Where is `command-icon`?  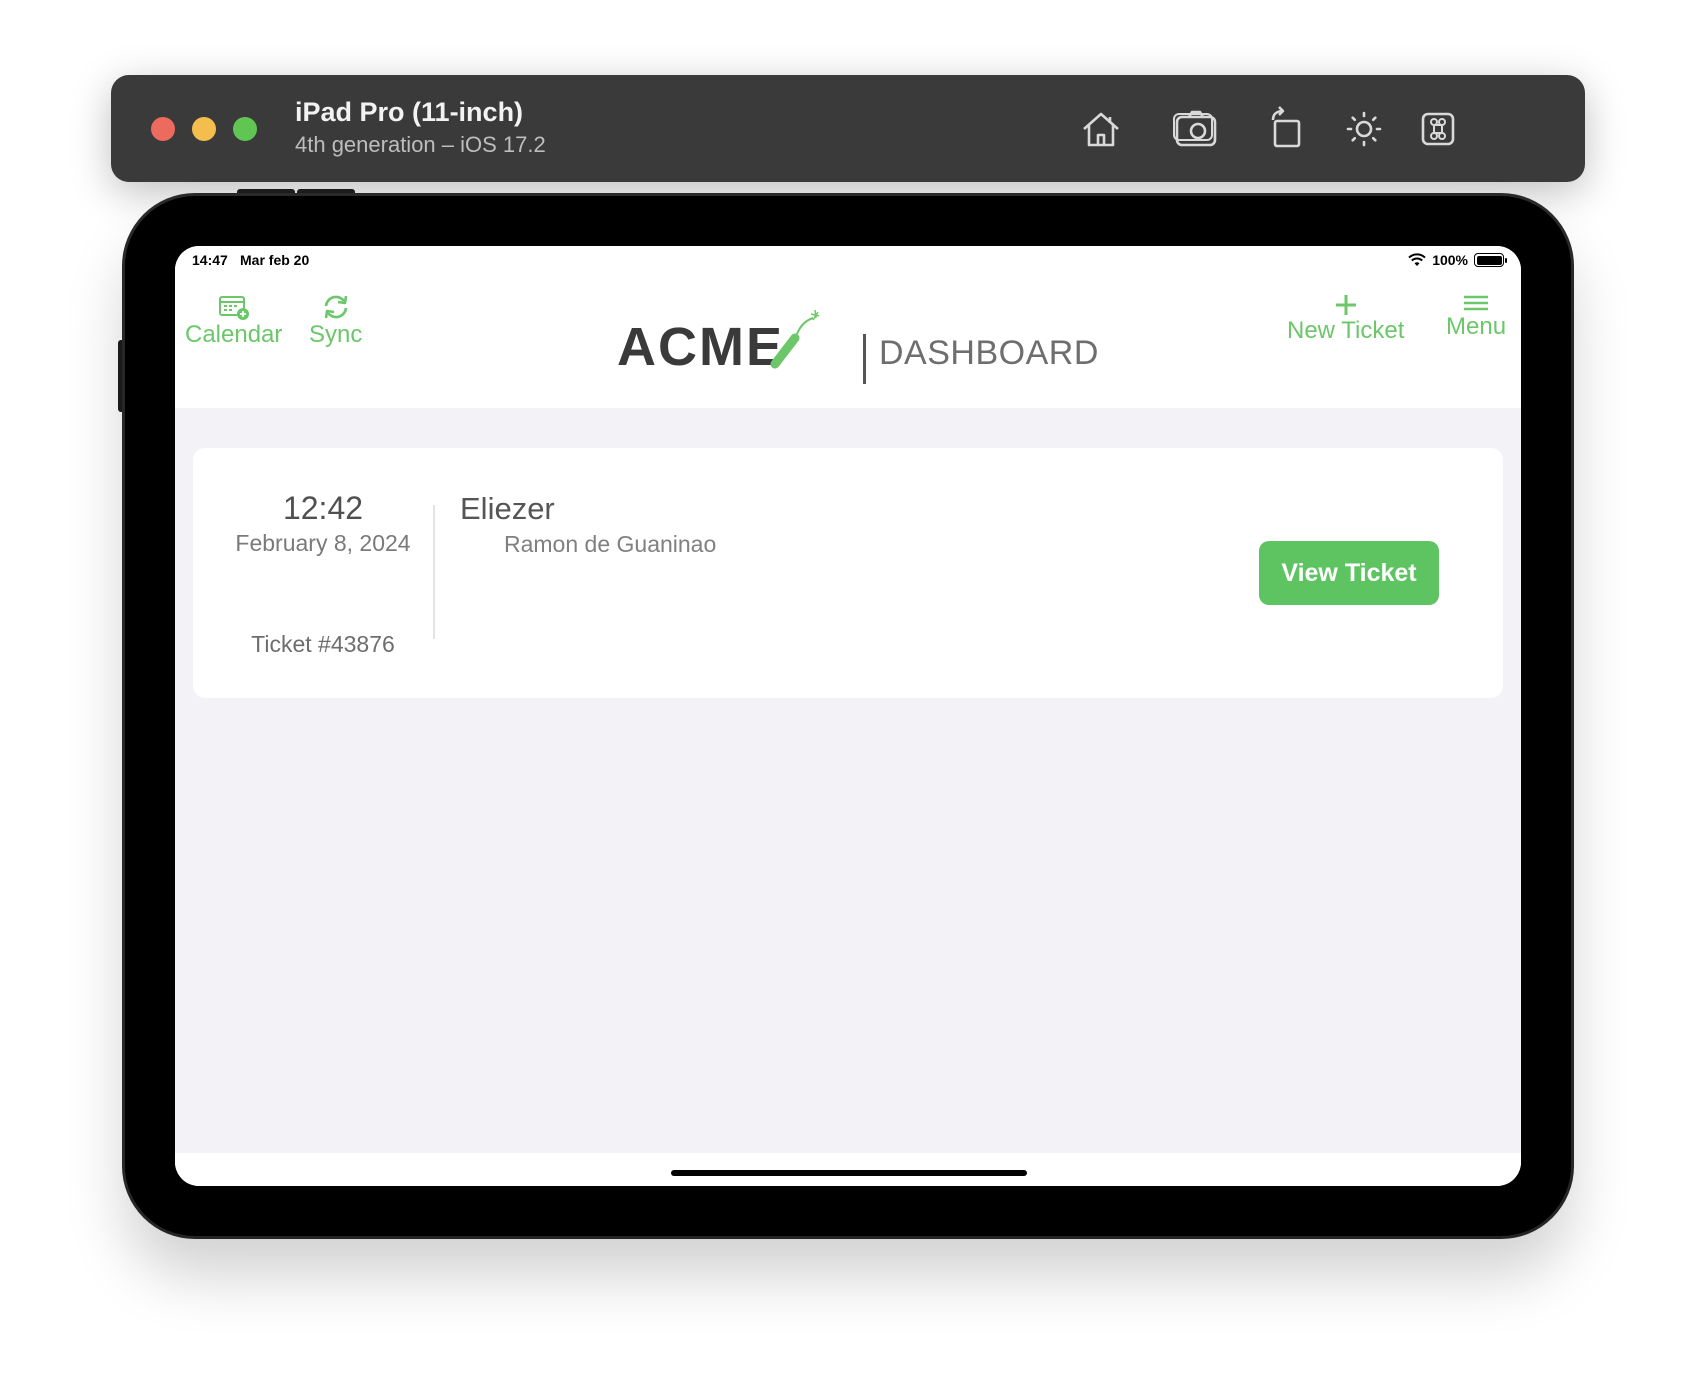
command-icon is located at coordinates (1438, 129).